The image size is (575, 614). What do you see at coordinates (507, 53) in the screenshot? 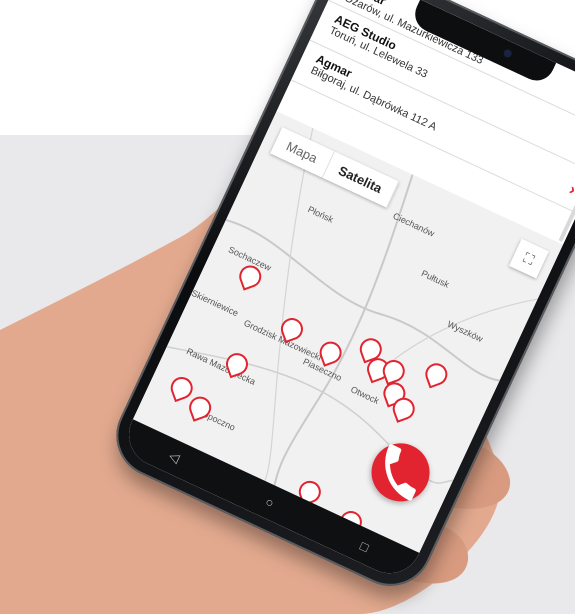
I see `camera-icon` at bounding box center [507, 53].